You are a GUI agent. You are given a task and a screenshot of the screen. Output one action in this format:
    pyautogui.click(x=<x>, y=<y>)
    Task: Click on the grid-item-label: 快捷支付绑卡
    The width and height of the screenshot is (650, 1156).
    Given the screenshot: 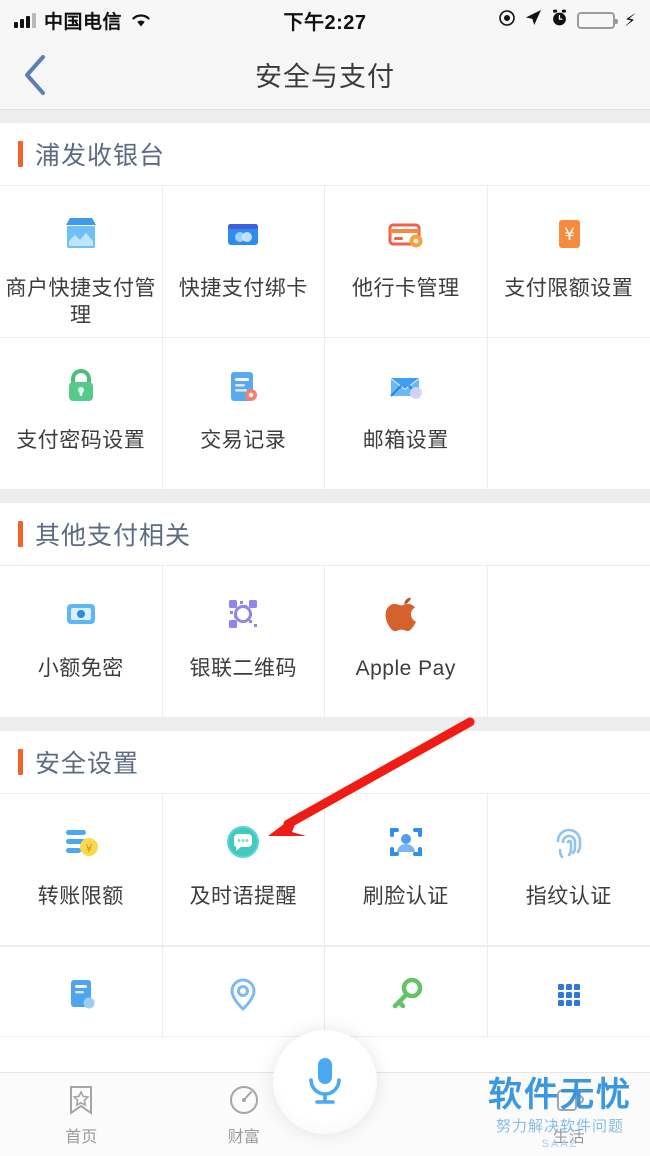 What is the action you would take?
    pyautogui.click(x=243, y=288)
    